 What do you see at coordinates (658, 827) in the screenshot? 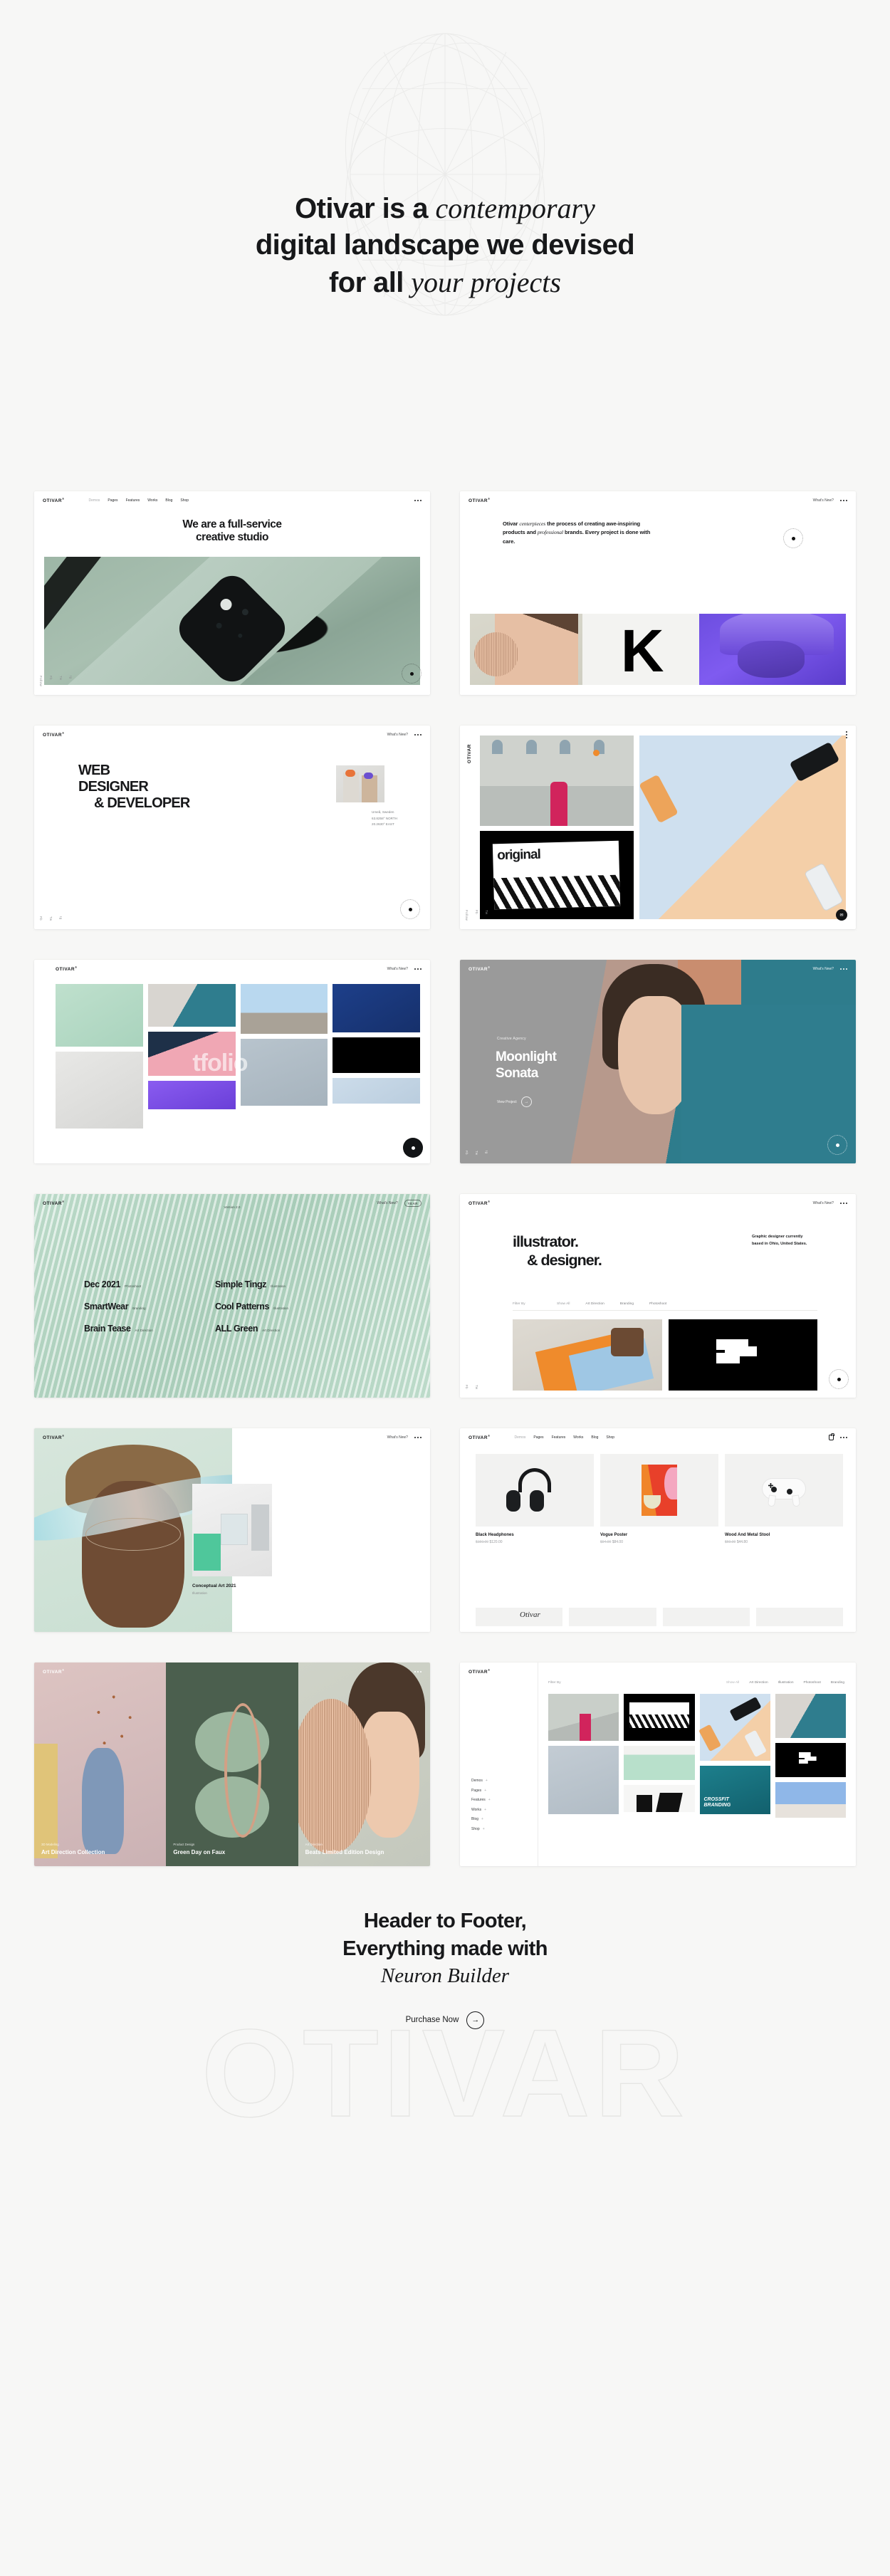
I see `demo-card-original-product-showcase: OTIVAR original Follow Fb Tw ✉` at bounding box center [658, 827].